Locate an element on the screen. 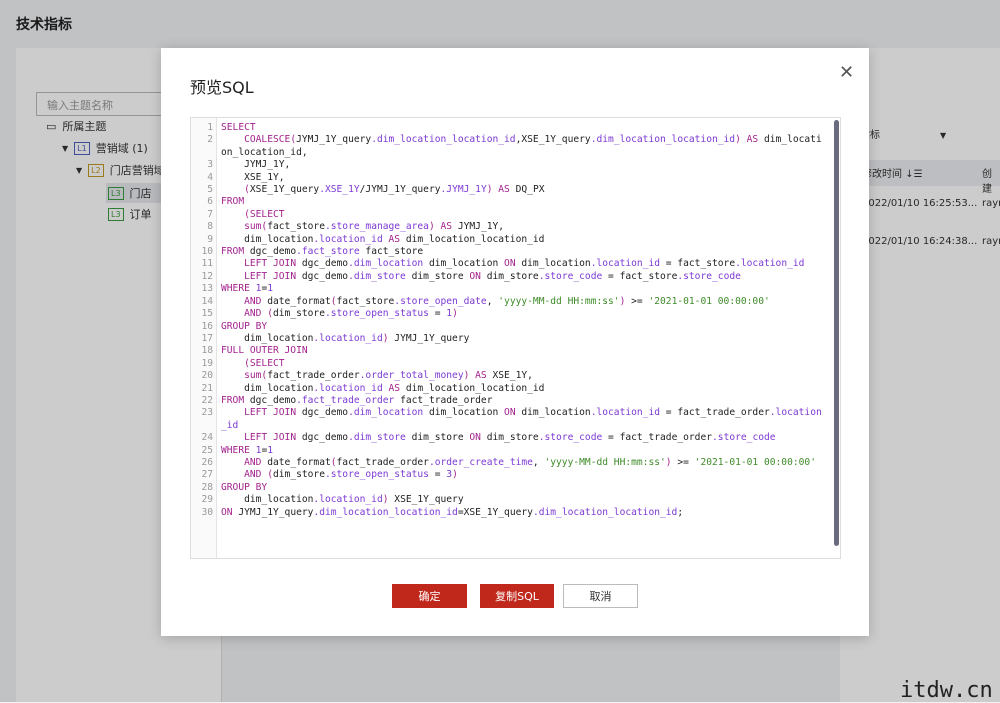 Image resolution: width=1000 pixels, height=703 pixels. sql-token: GROUP BY is located at coordinates (244, 487).